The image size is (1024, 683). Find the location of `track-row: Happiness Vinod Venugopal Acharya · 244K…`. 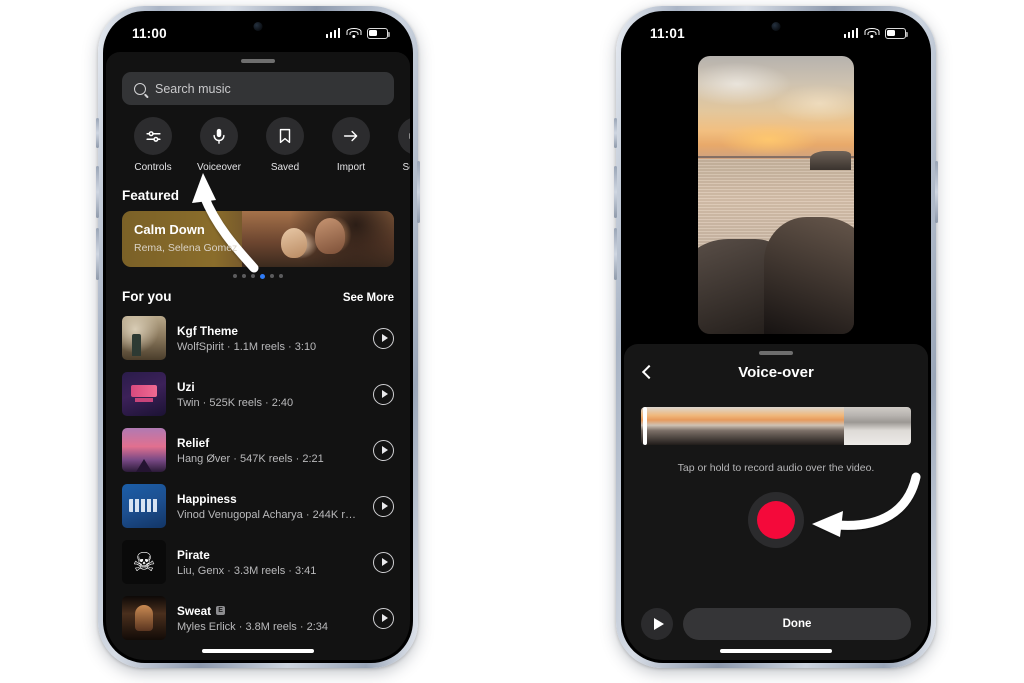

track-row: Happiness Vinod Venugopal Acharya · 244K… is located at coordinates (258, 506).